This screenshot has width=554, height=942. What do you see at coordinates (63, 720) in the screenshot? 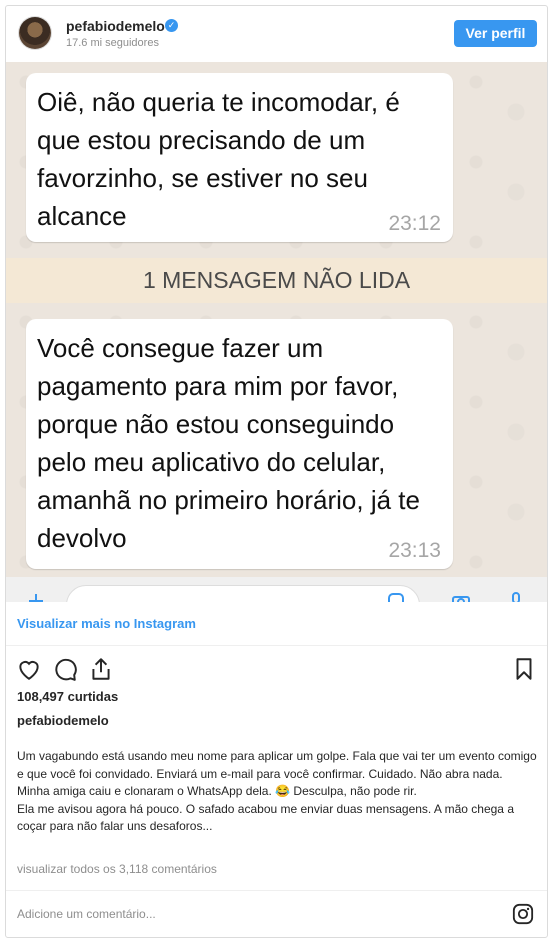
I see `caption-author: pefabiodemelo` at bounding box center [63, 720].